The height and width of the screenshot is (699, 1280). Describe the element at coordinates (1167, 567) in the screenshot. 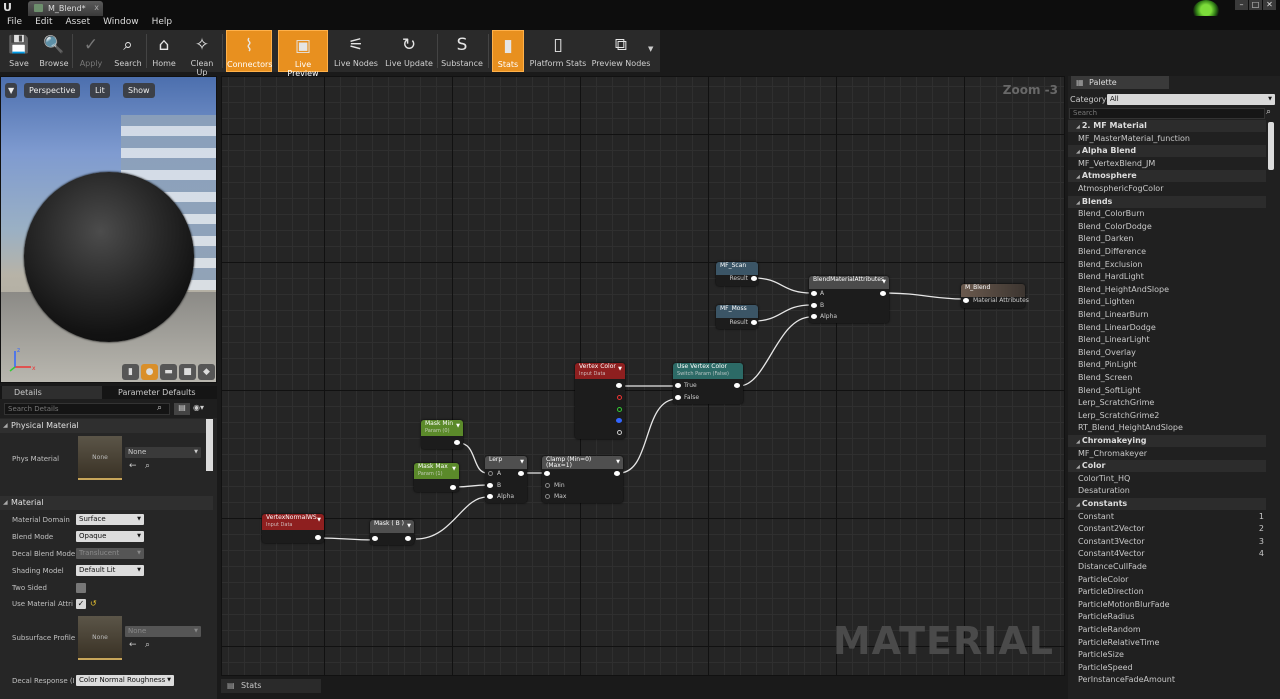

I see `palette-item: DistanceCullFade` at that location.